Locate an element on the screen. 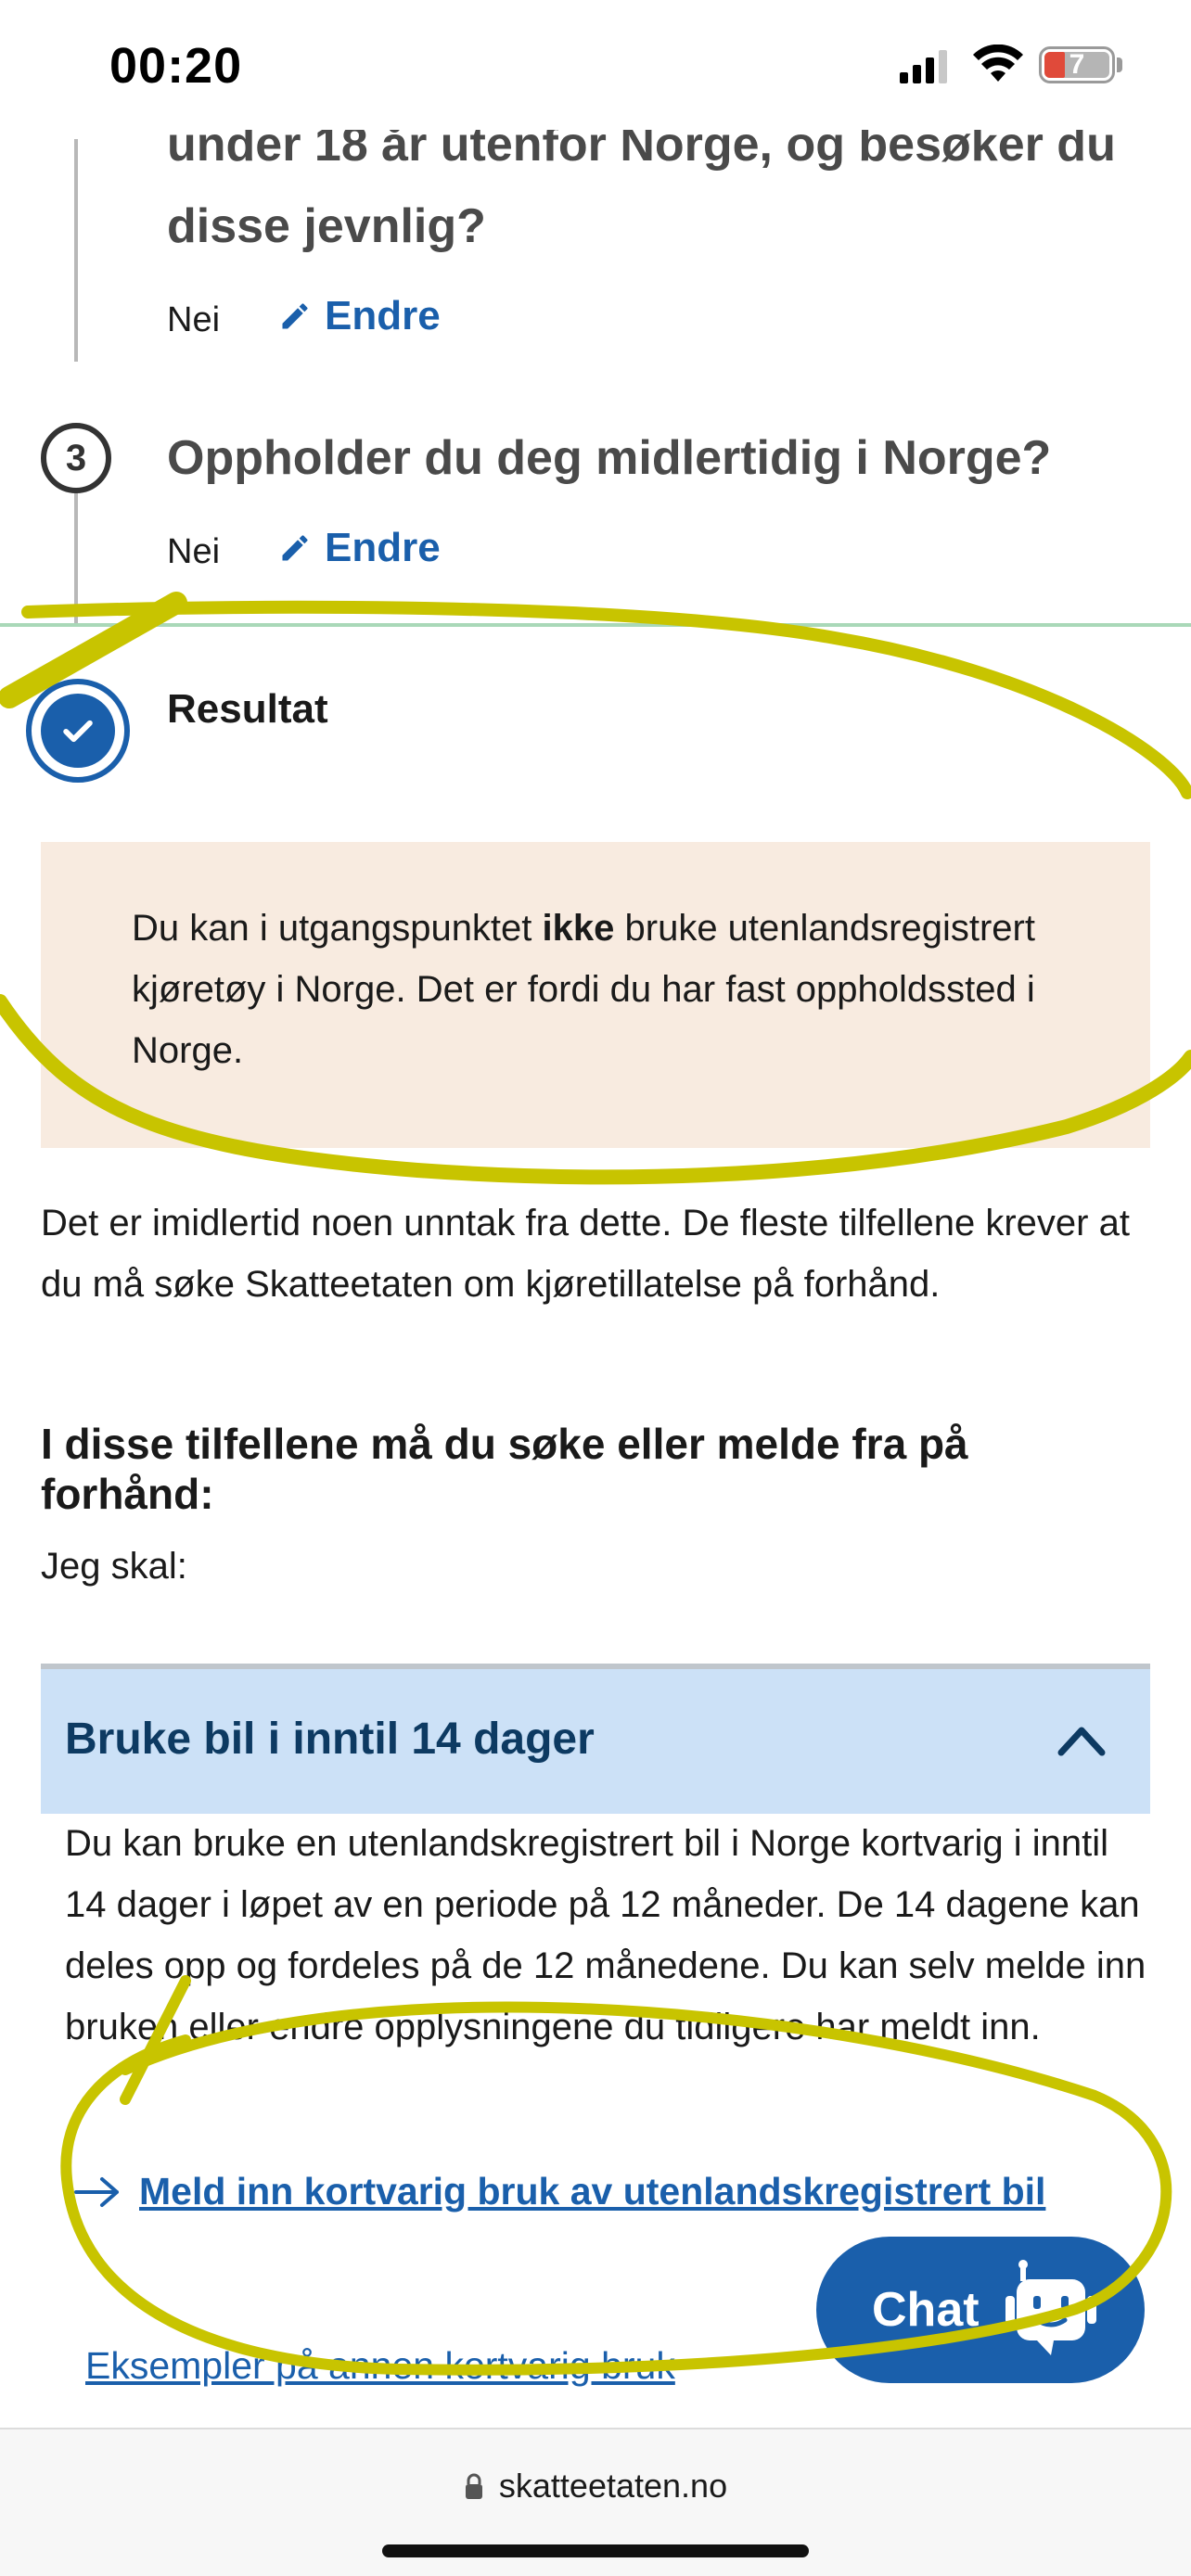 Image resolution: width=1191 pixels, height=2576 pixels. section-subtext: Jeg skal: is located at coordinates (114, 1566).